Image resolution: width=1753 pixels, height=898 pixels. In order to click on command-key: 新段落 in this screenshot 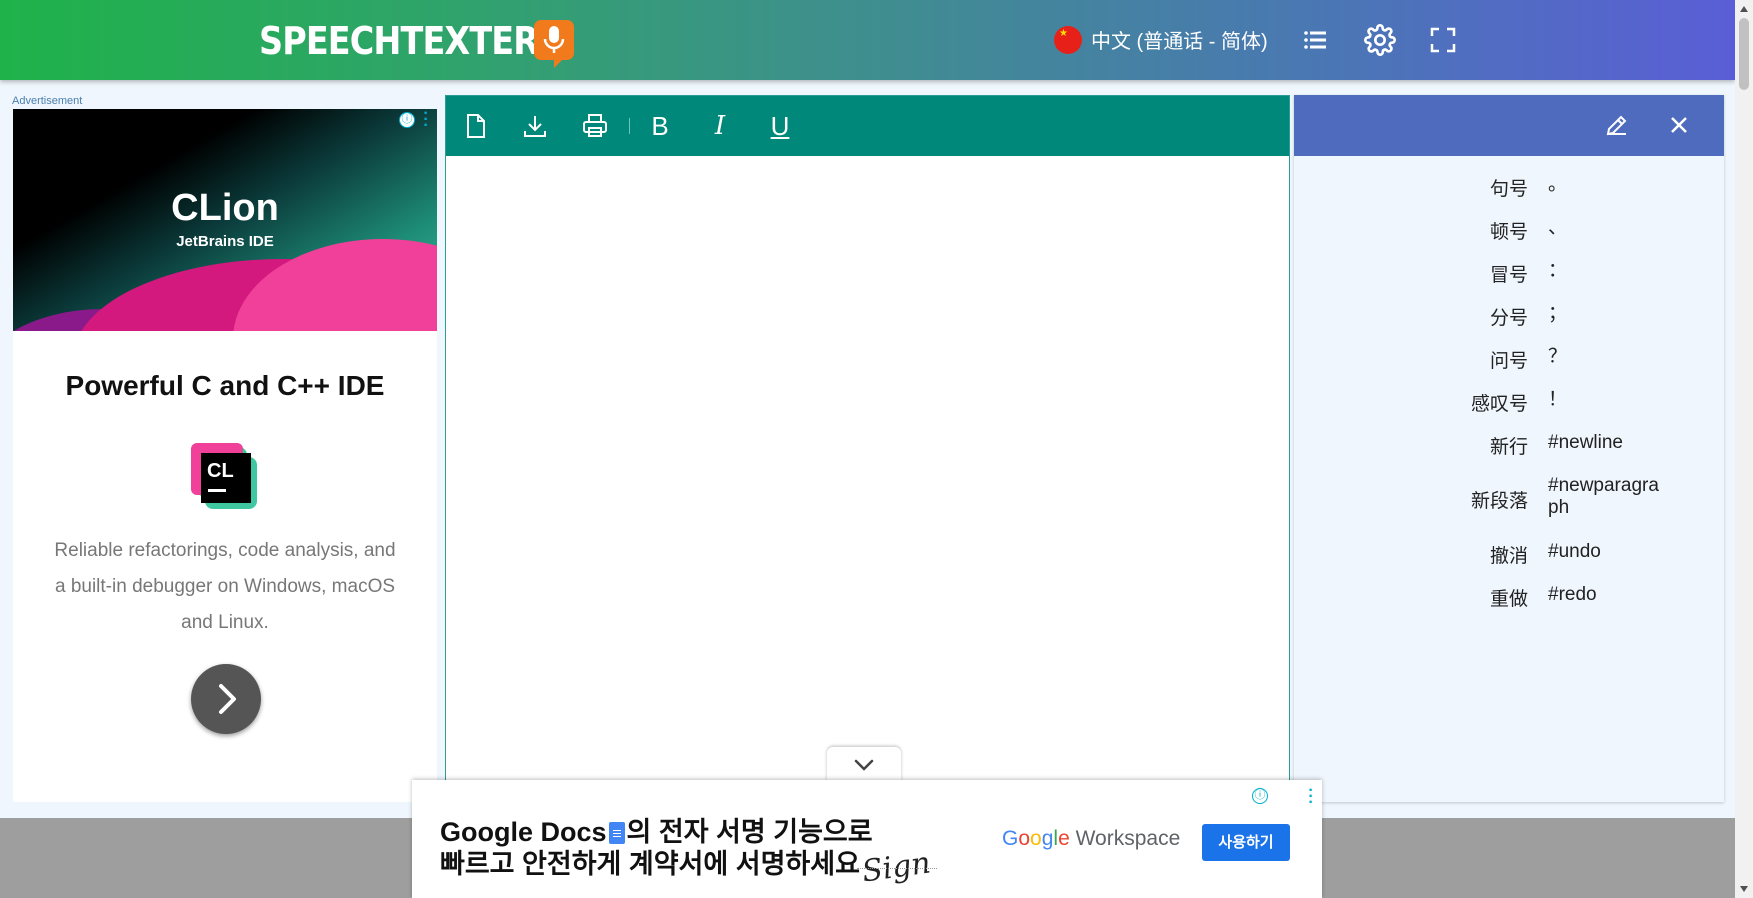, I will do `click(1499, 501)`.